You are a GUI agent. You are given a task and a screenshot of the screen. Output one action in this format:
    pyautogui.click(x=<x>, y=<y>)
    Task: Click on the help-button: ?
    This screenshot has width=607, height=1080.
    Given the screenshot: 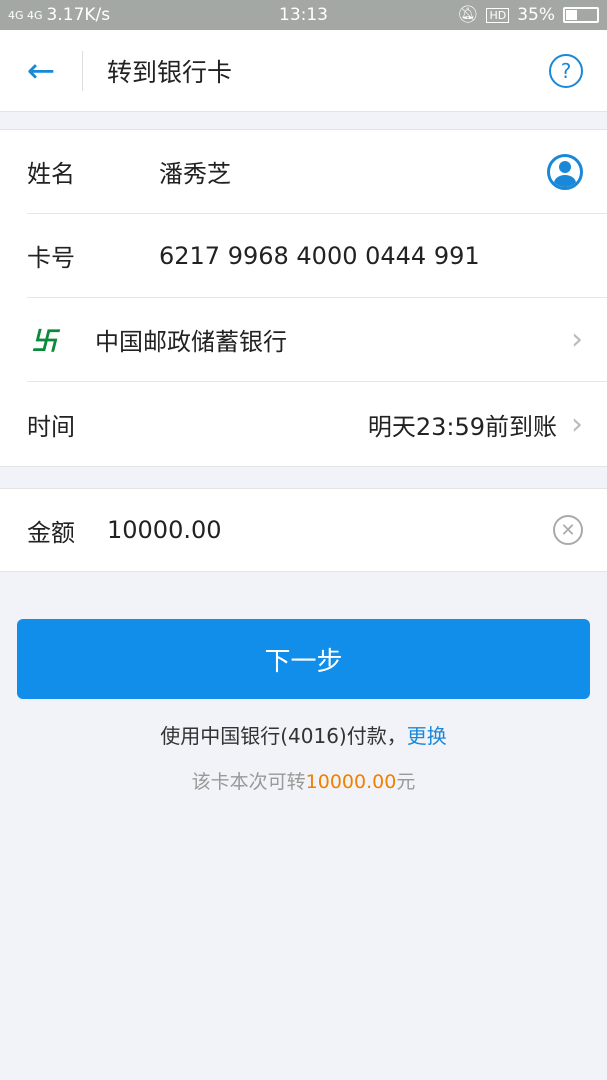 What is the action you would take?
    pyautogui.click(x=566, y=71)
    